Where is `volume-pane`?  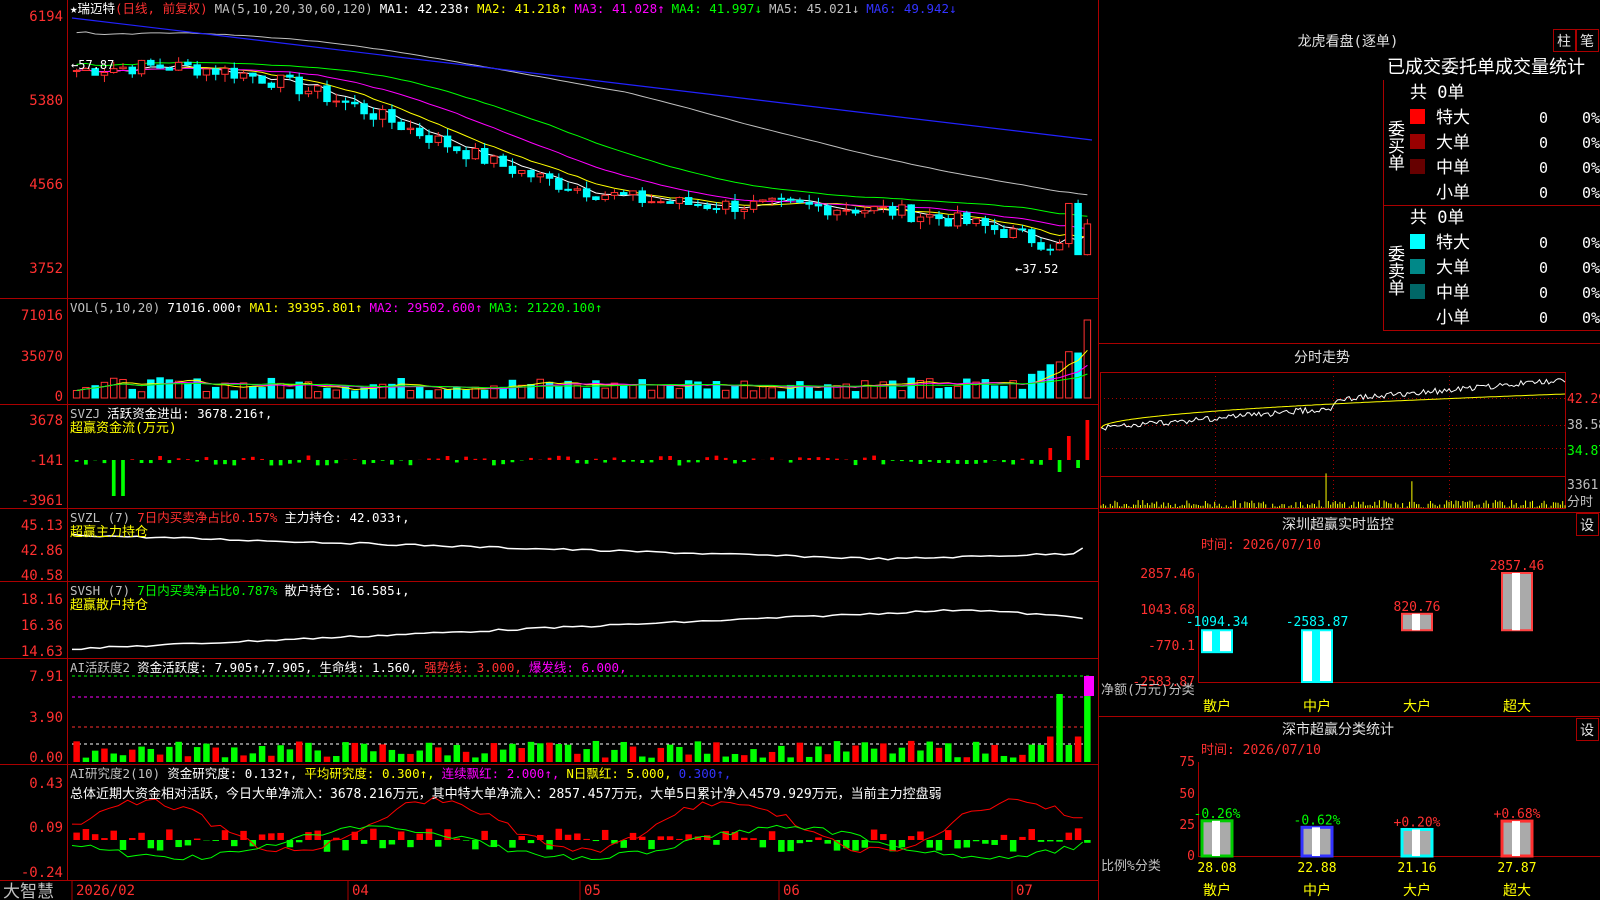 volume-pane is located at coordinates (582, 359).